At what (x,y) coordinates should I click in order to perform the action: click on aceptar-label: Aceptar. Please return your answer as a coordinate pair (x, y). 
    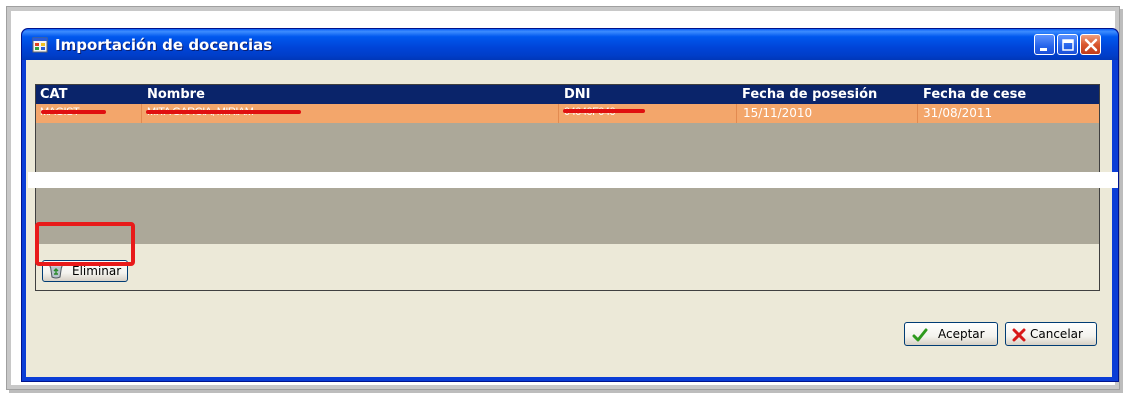
    Looking at the image, I should click on (961, 334).